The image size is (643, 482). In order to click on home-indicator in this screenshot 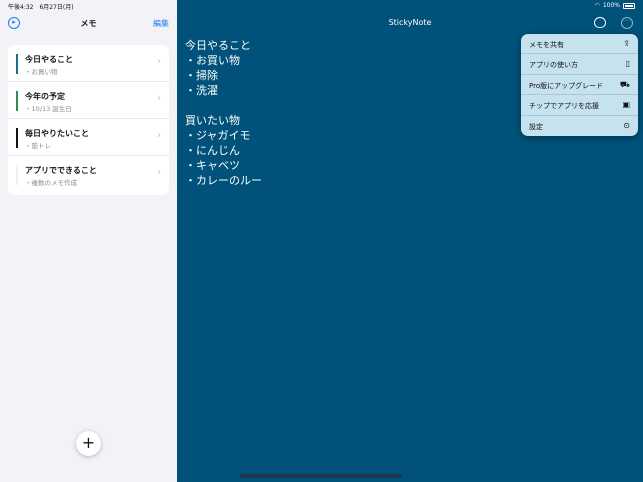, I will do `click(321, 476)`.